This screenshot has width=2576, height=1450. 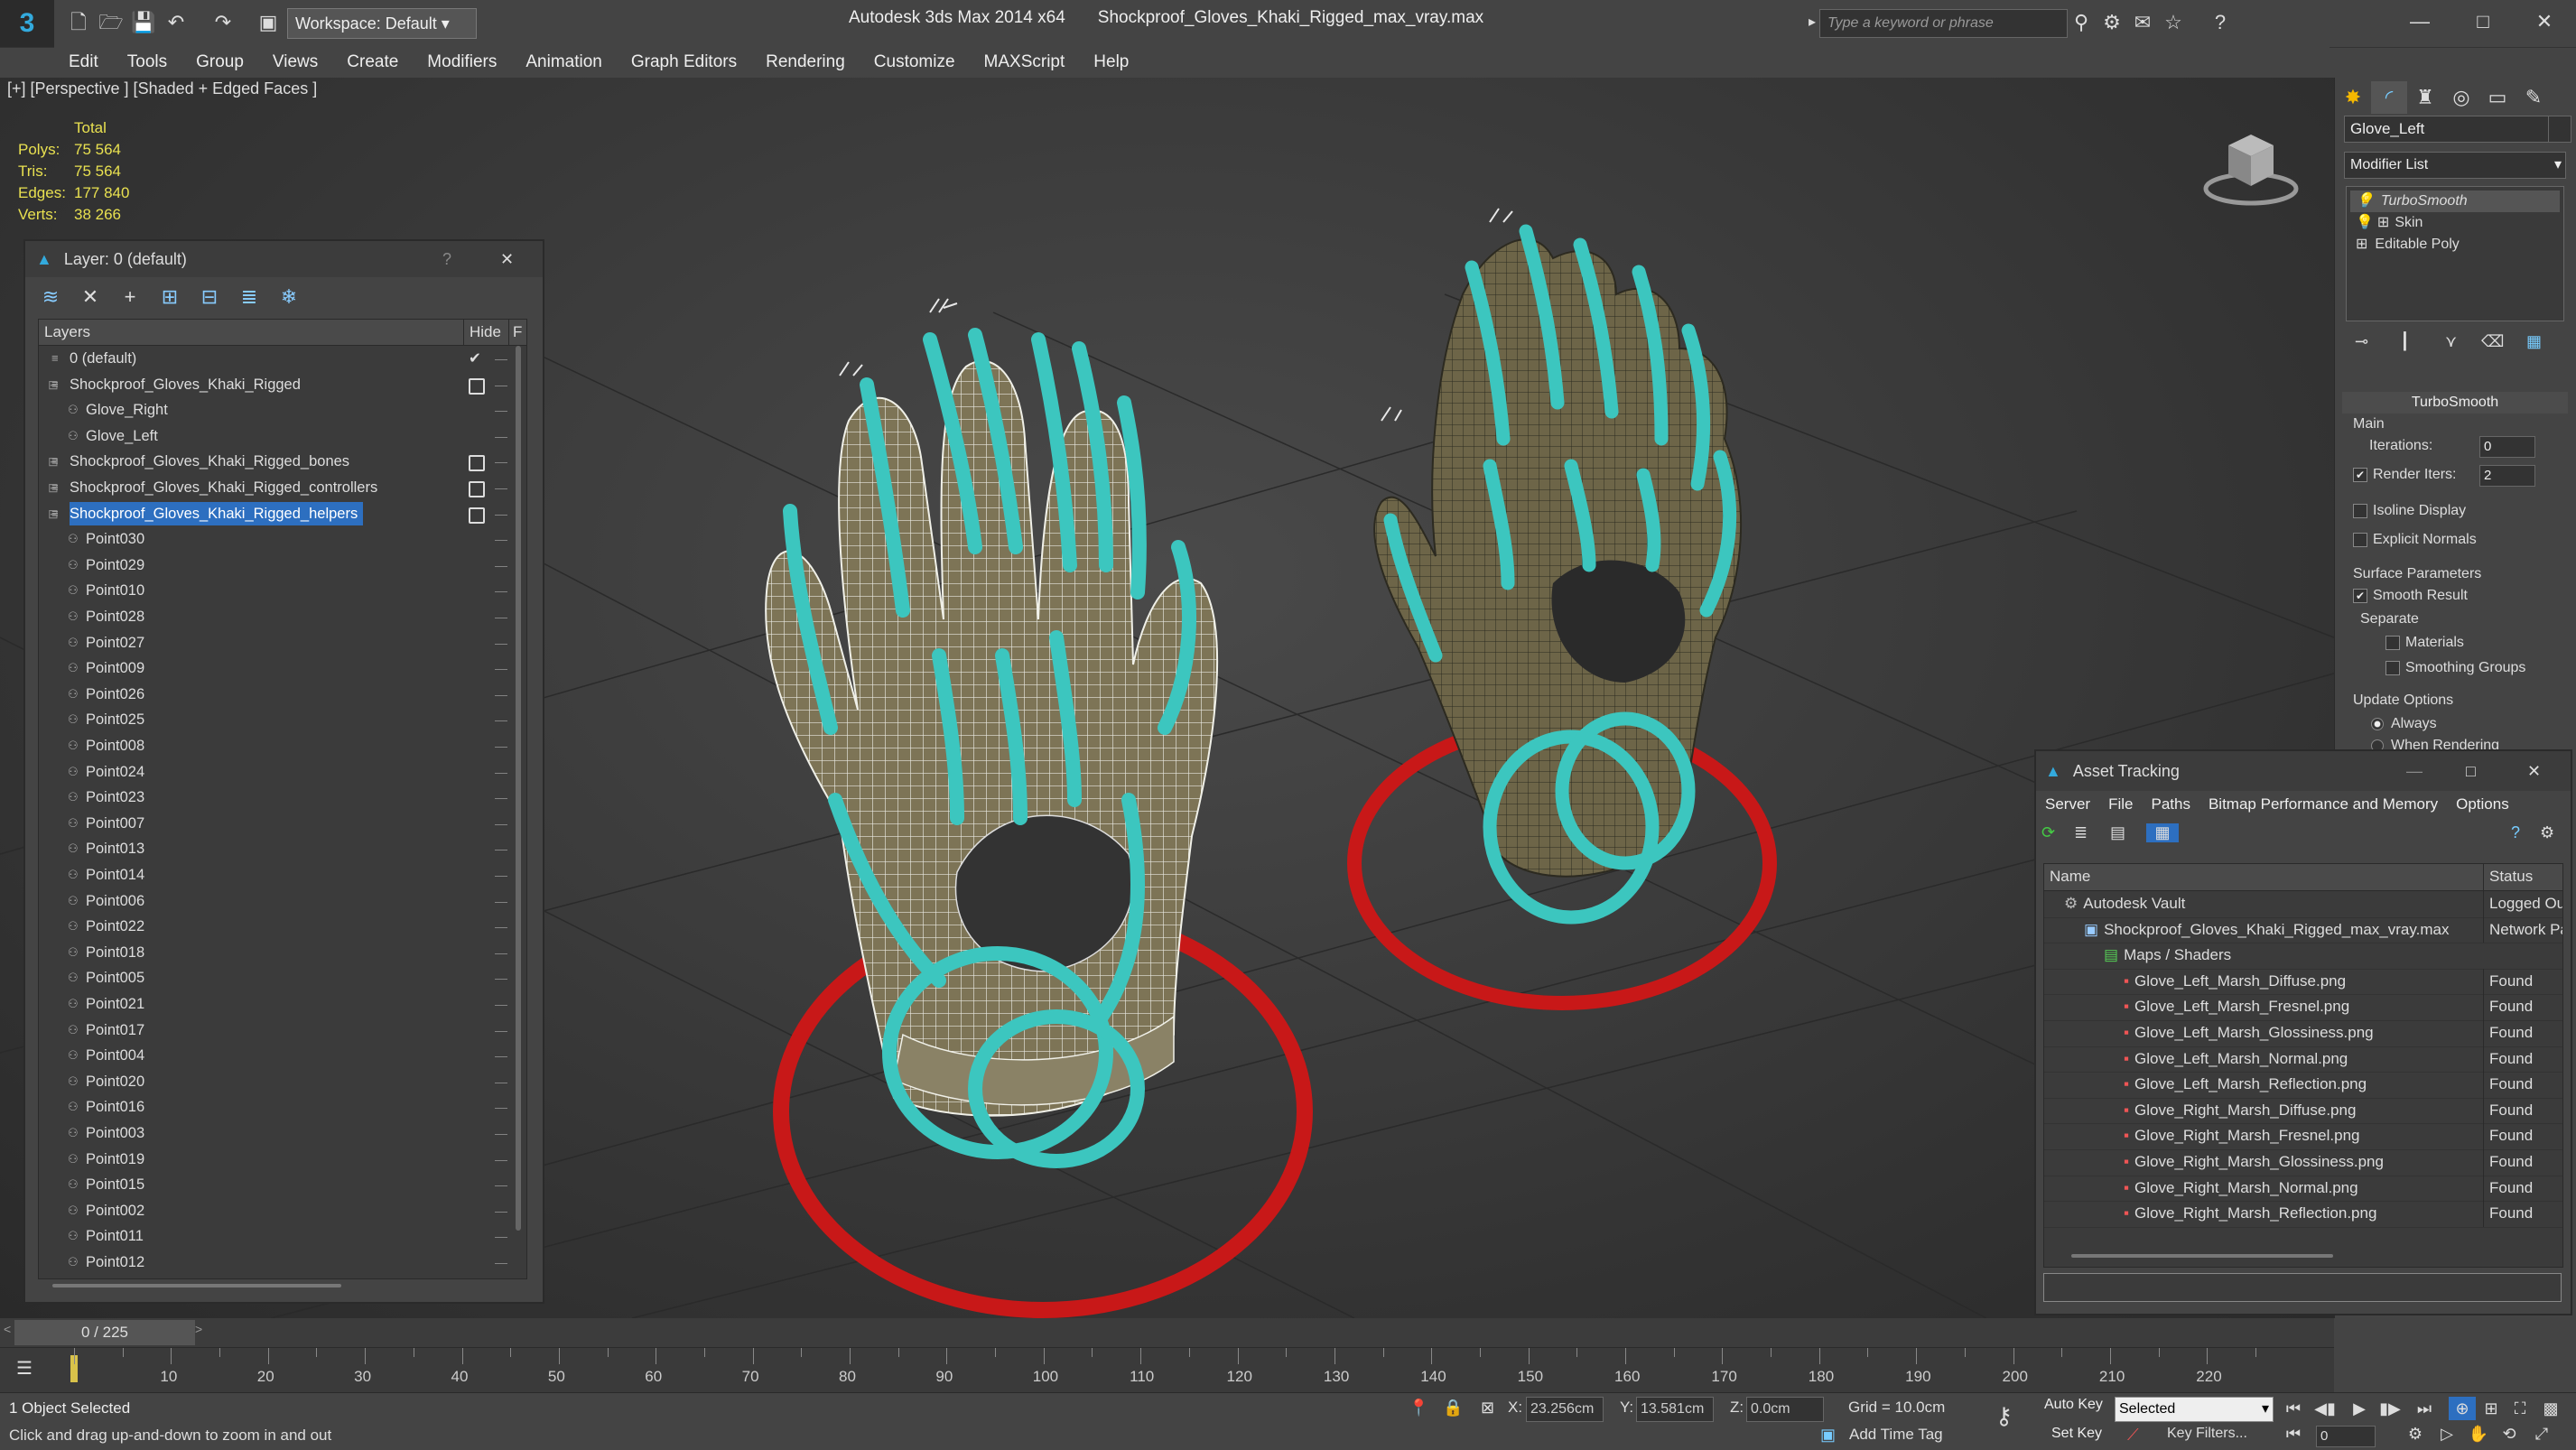 What do you see at coordinates (176, 22) in the screenshot?
I see `undo-icon: ↶` at bounding box center [176, 22].